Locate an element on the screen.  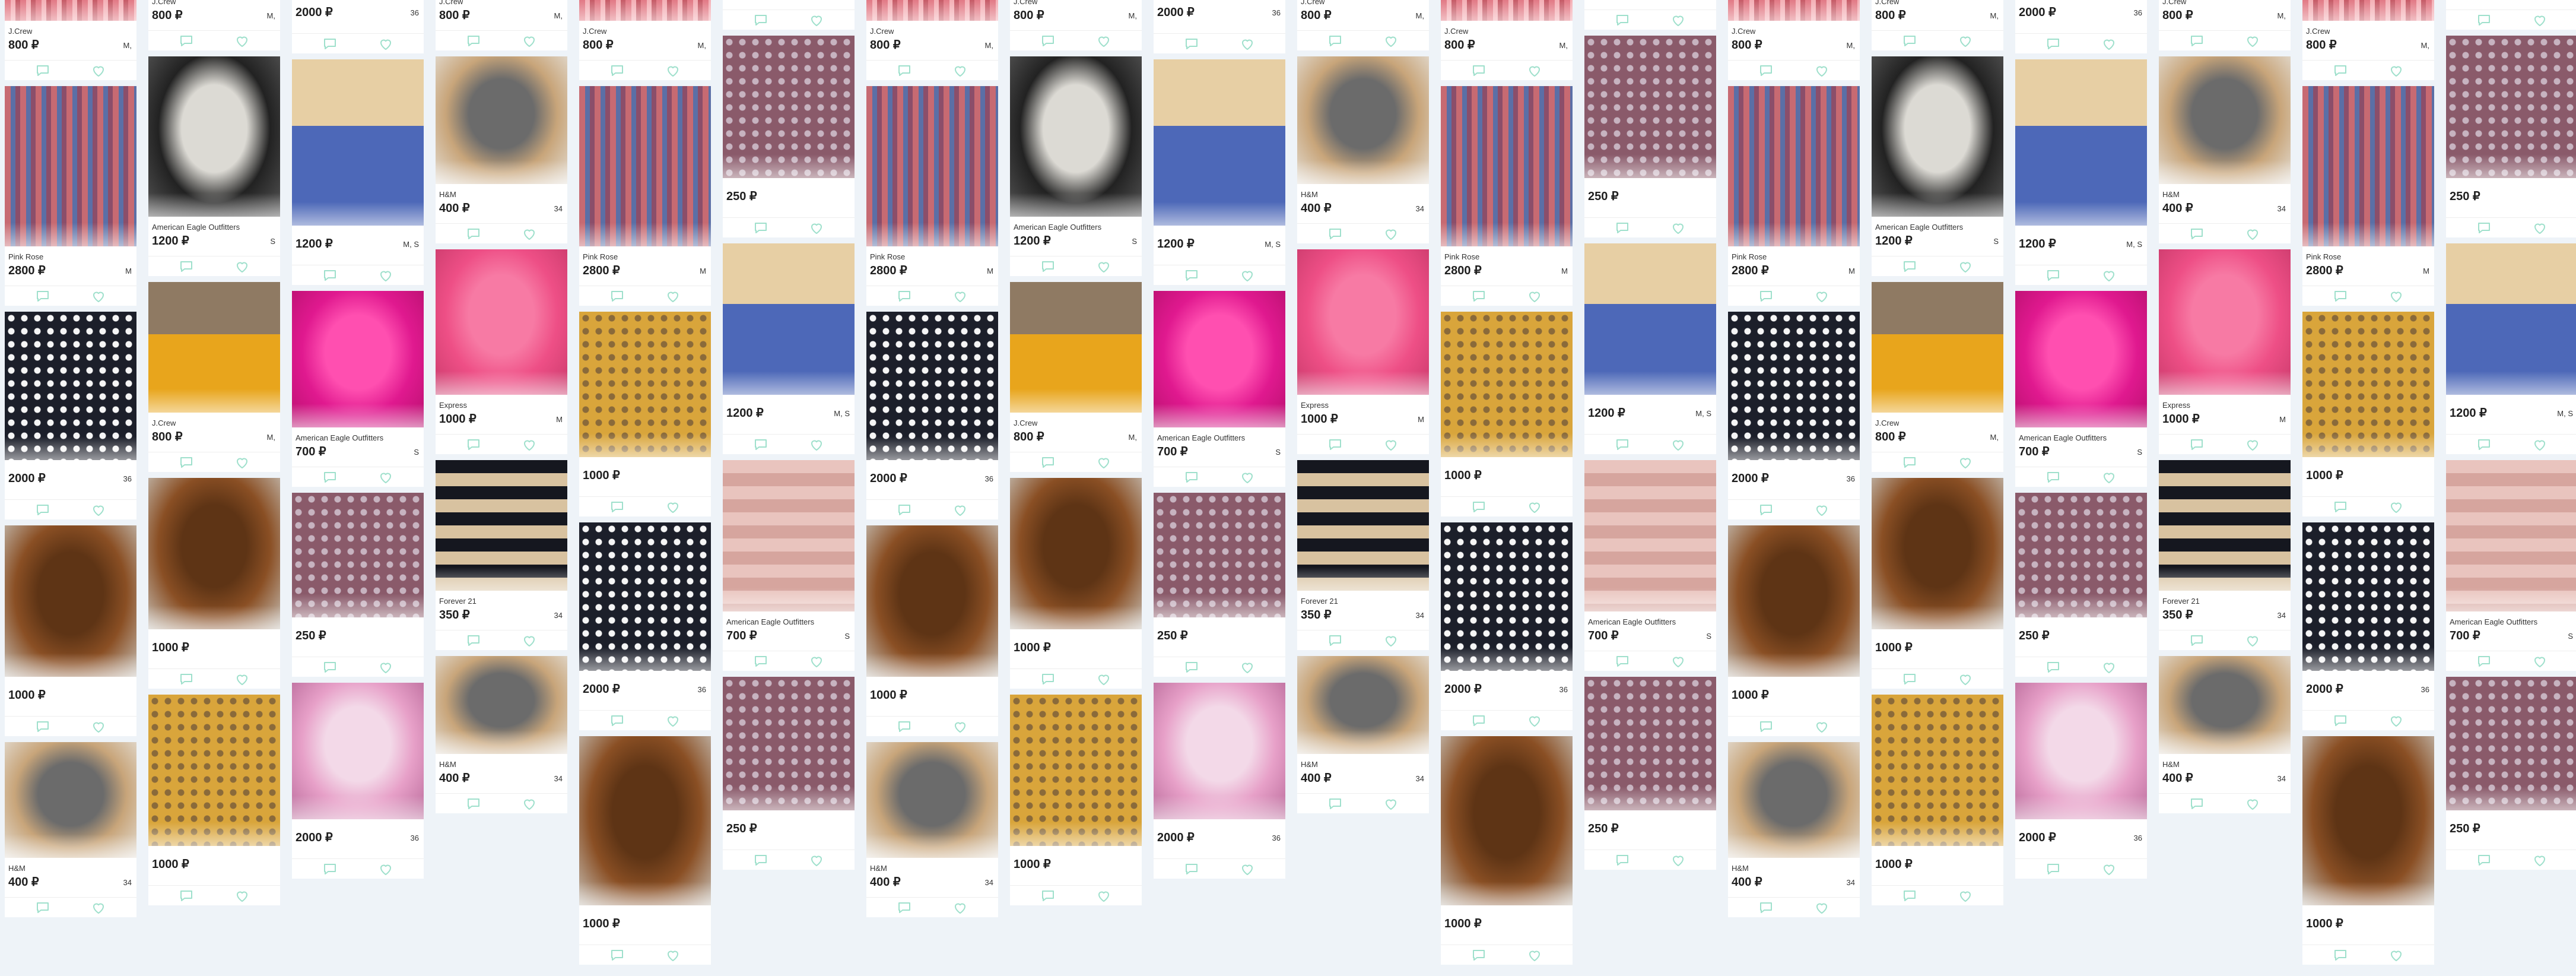
product-card: American Eagle Outfitters 1200 ₽ S is located at coordinates (1937, 166).